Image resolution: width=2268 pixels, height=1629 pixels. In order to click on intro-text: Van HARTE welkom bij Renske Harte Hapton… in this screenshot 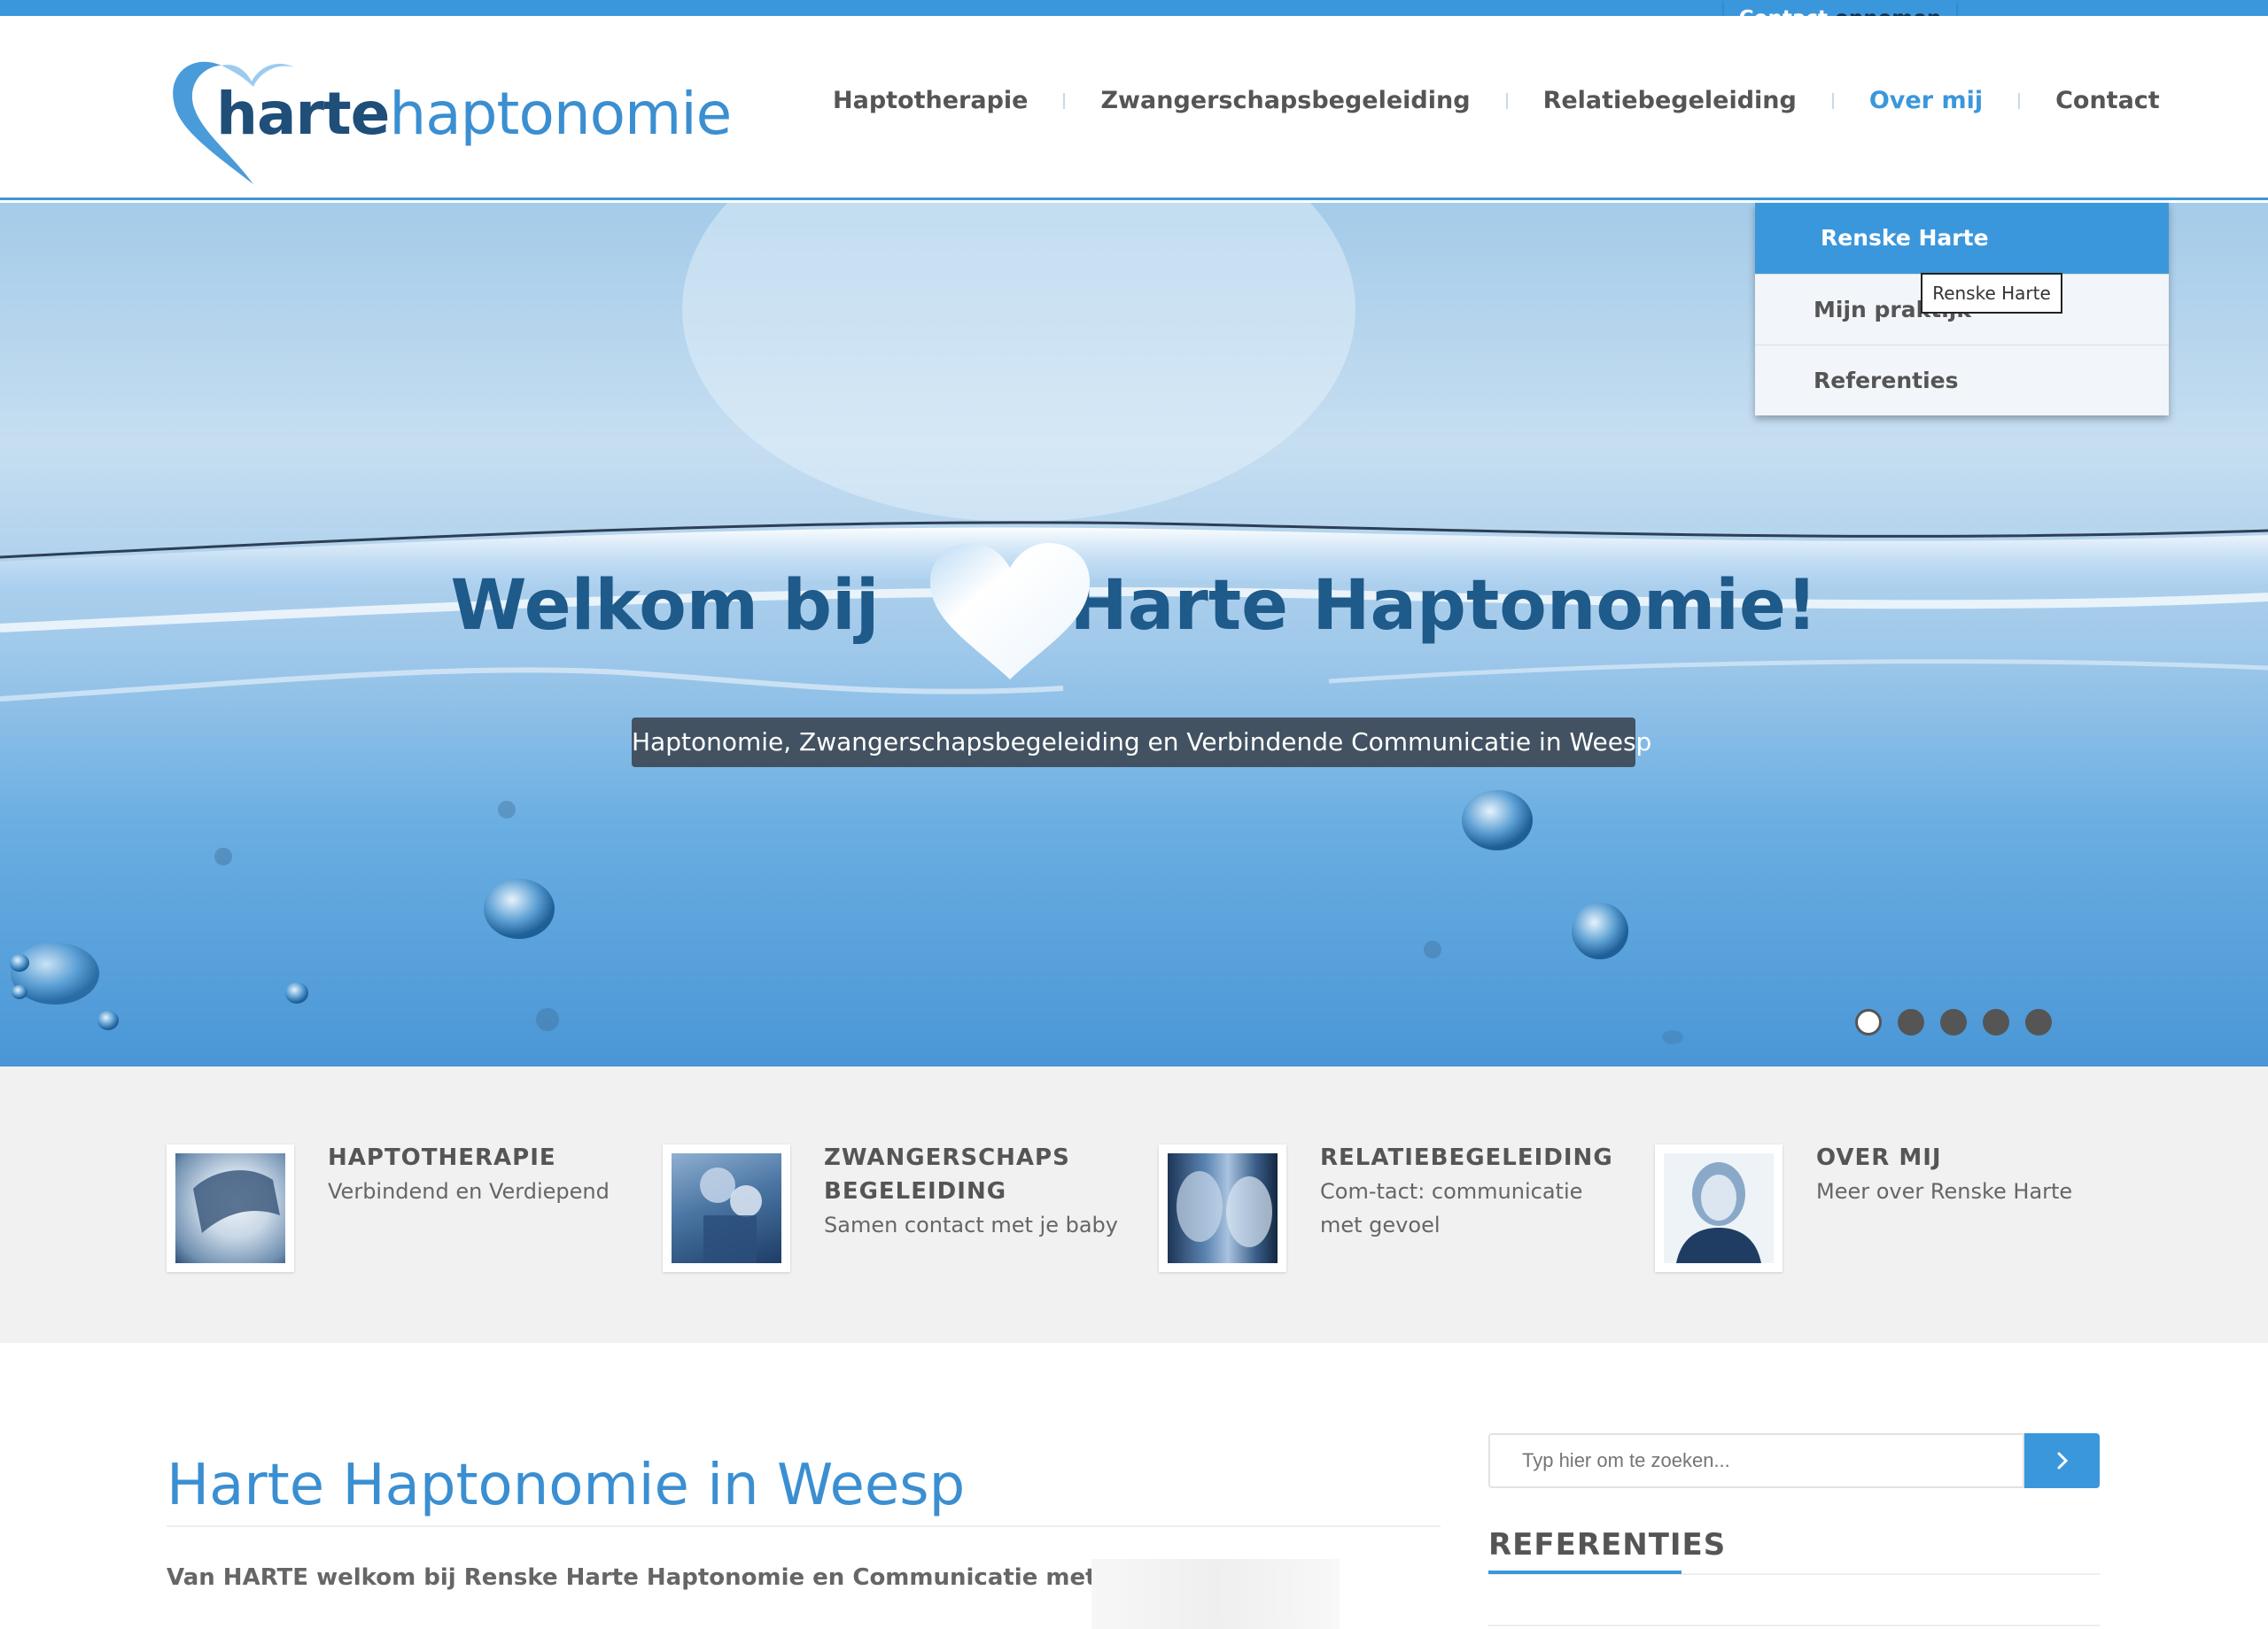, I will do `click(679, 1577)`.